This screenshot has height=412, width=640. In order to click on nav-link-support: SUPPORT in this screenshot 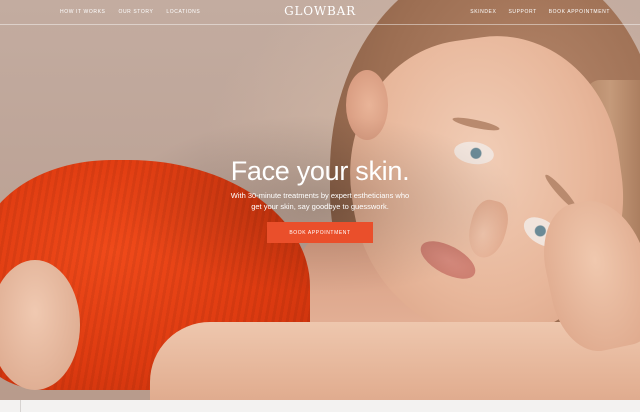, I will do `click(522, 12)`.